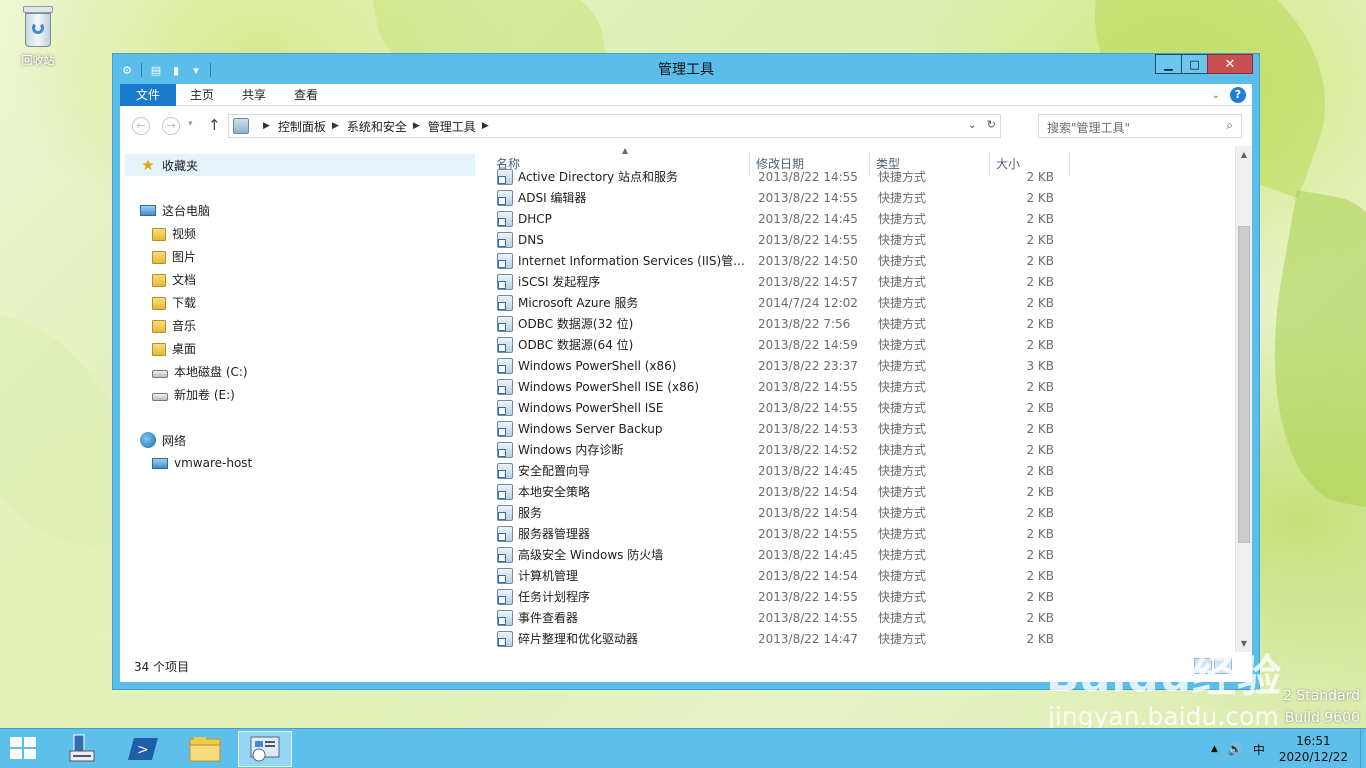  Describe the element at coordinates (790, 197) in the screenshot. I see `file-row: ADSI 编辑器 2013/8/22 14:55 快捷方式 2 KB` at that location.